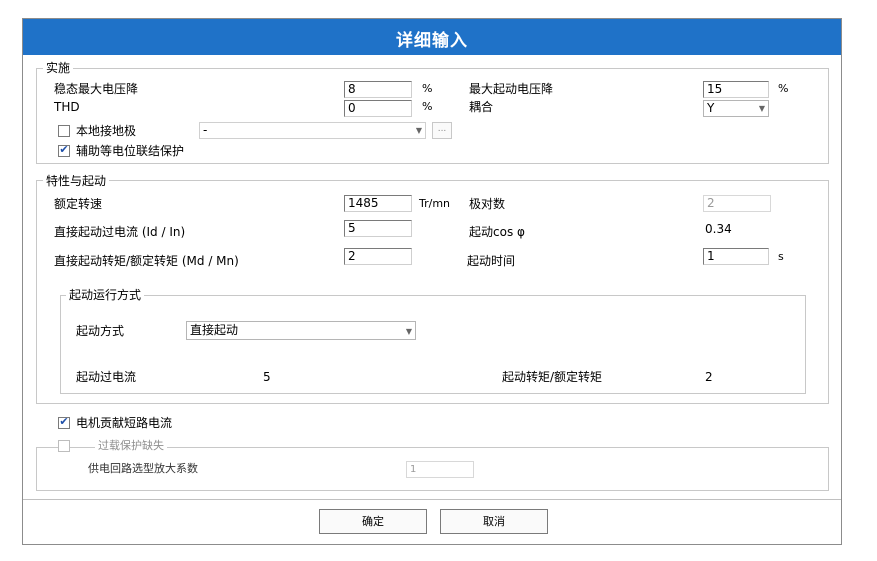 This screenshot has width=877, height=561. What do you see at coordinates (487, 204) in the screenshot?
I see `poles-label: 极对数` at bounding box center [487, 204].